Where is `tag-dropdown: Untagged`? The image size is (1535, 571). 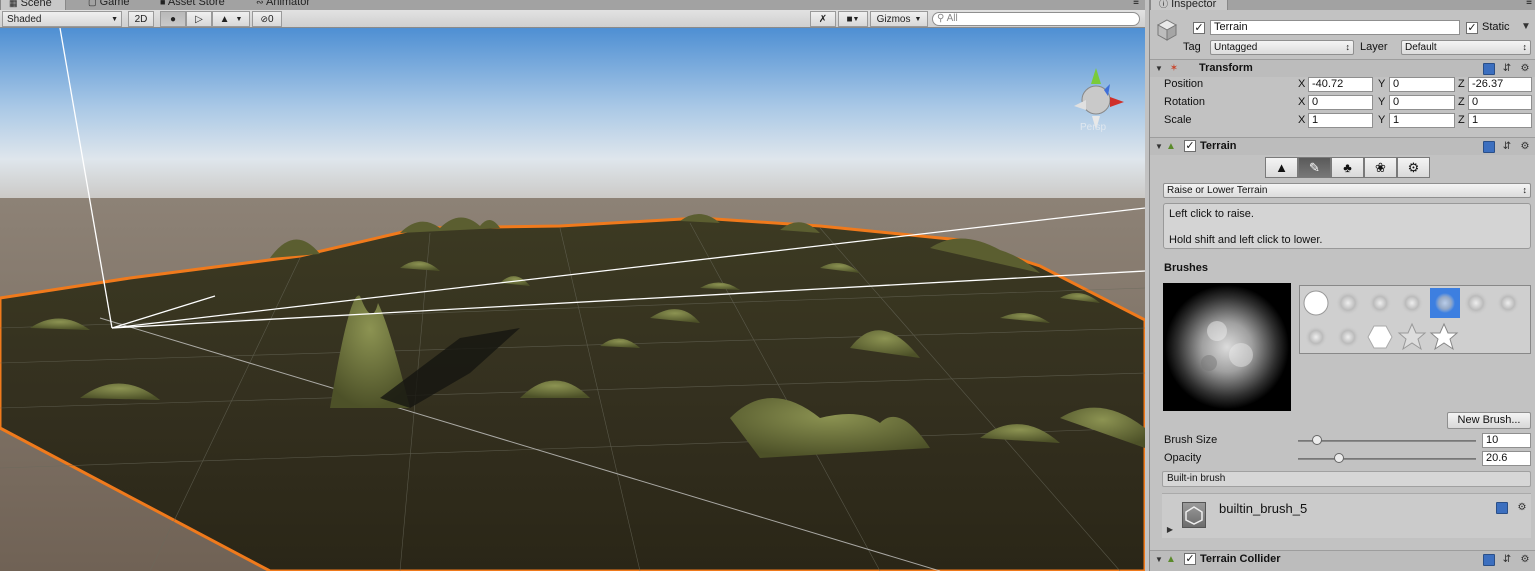
tag-dropdown: Untagged is located at coordinates (1282, 47).